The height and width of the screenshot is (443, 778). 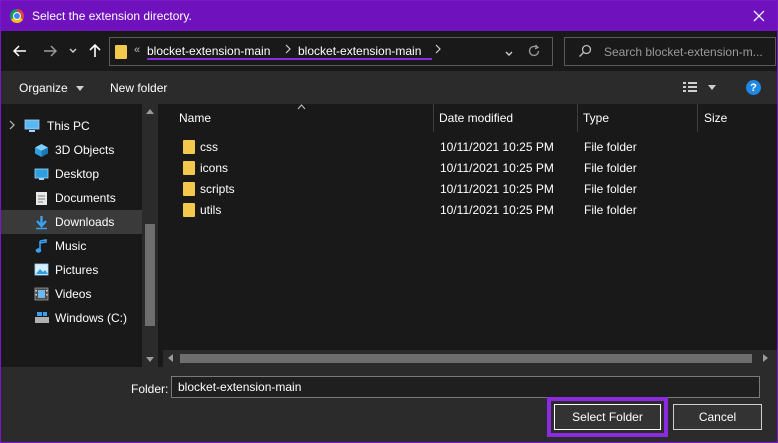 I want to click on table-row: css 10/11/2021 10:25 PM File folder, so click(x=470, y=146).